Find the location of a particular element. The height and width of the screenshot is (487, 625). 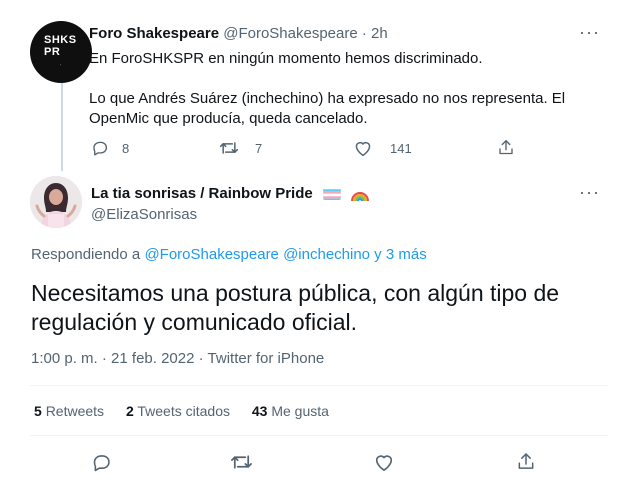

avatar-foro-shakespeare: SHKSPR · is located at coordinates (61, 52).